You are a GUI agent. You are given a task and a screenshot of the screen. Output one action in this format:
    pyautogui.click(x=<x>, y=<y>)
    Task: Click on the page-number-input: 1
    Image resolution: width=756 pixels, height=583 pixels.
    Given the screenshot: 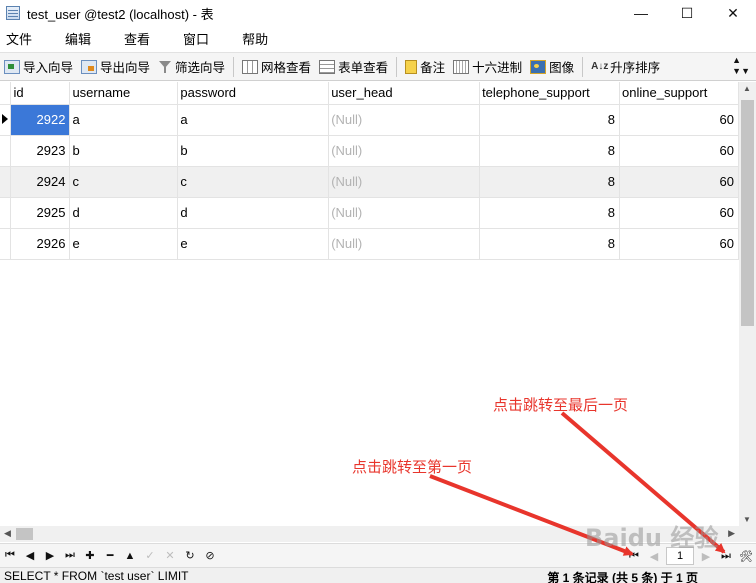 What is the action you would take?
    pyautogui.click(x=680, y=556)
    